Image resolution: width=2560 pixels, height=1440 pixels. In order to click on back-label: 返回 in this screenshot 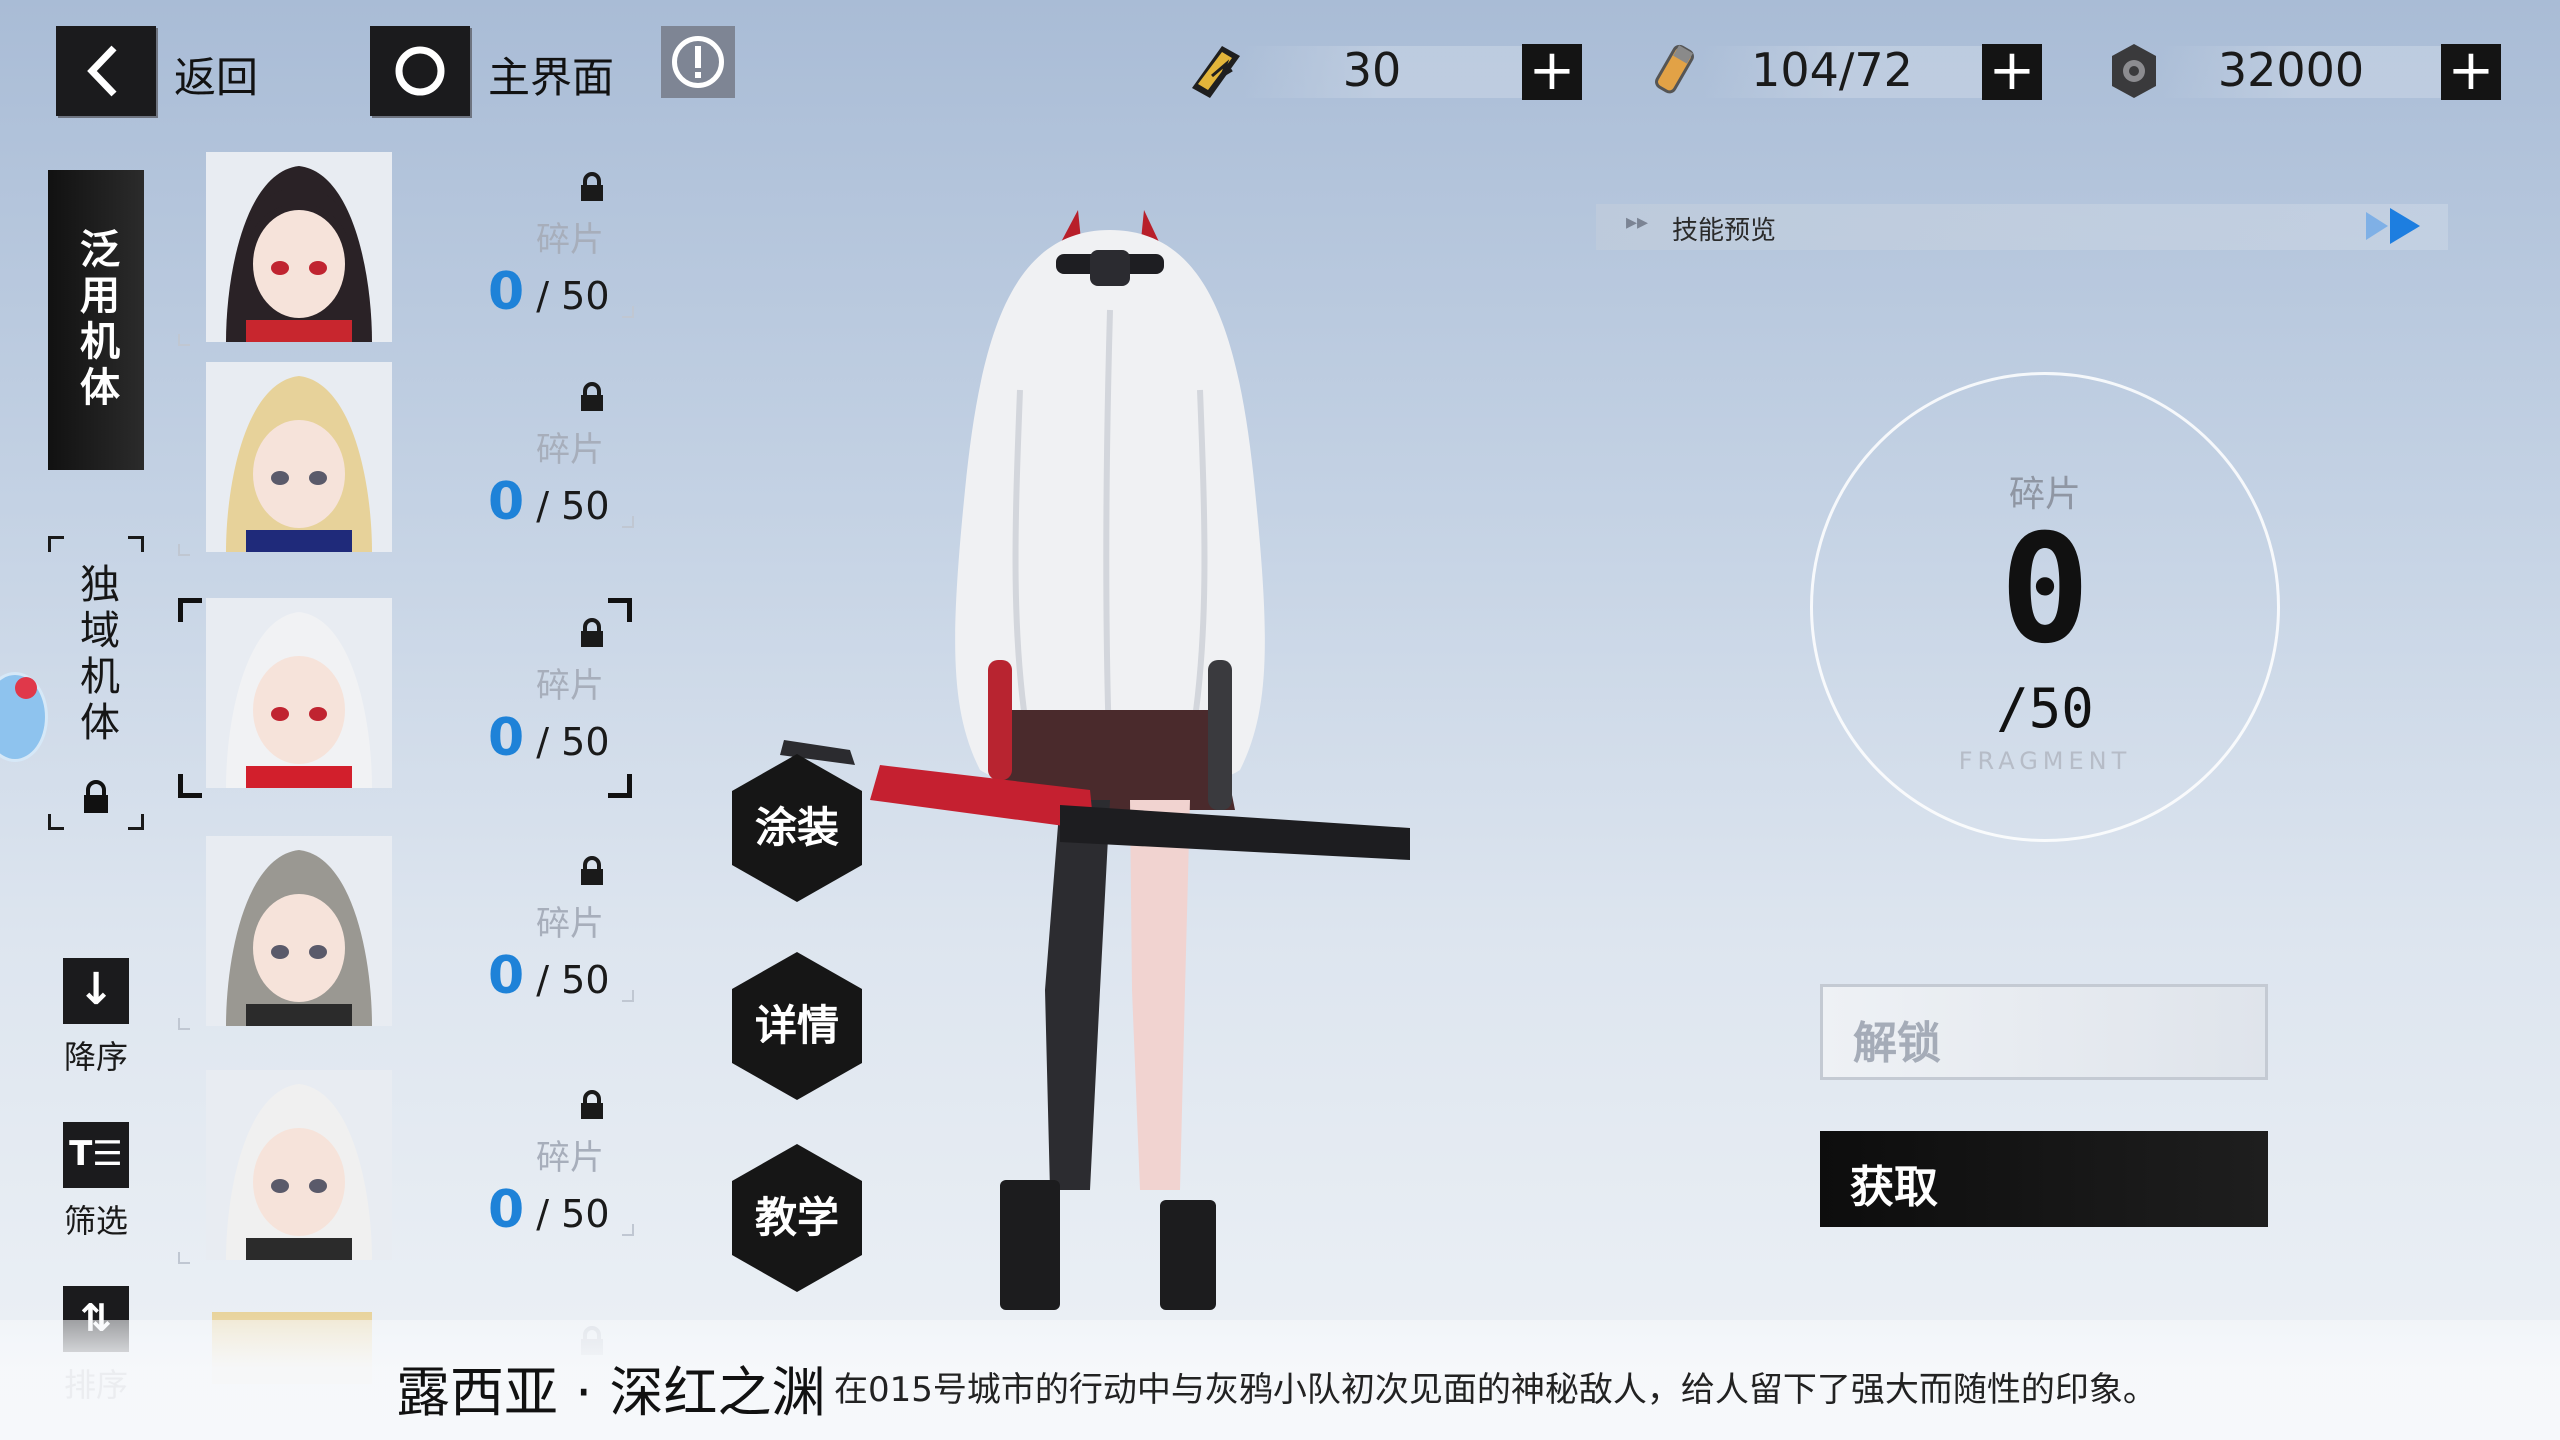, I will do `click(216, 74)`.